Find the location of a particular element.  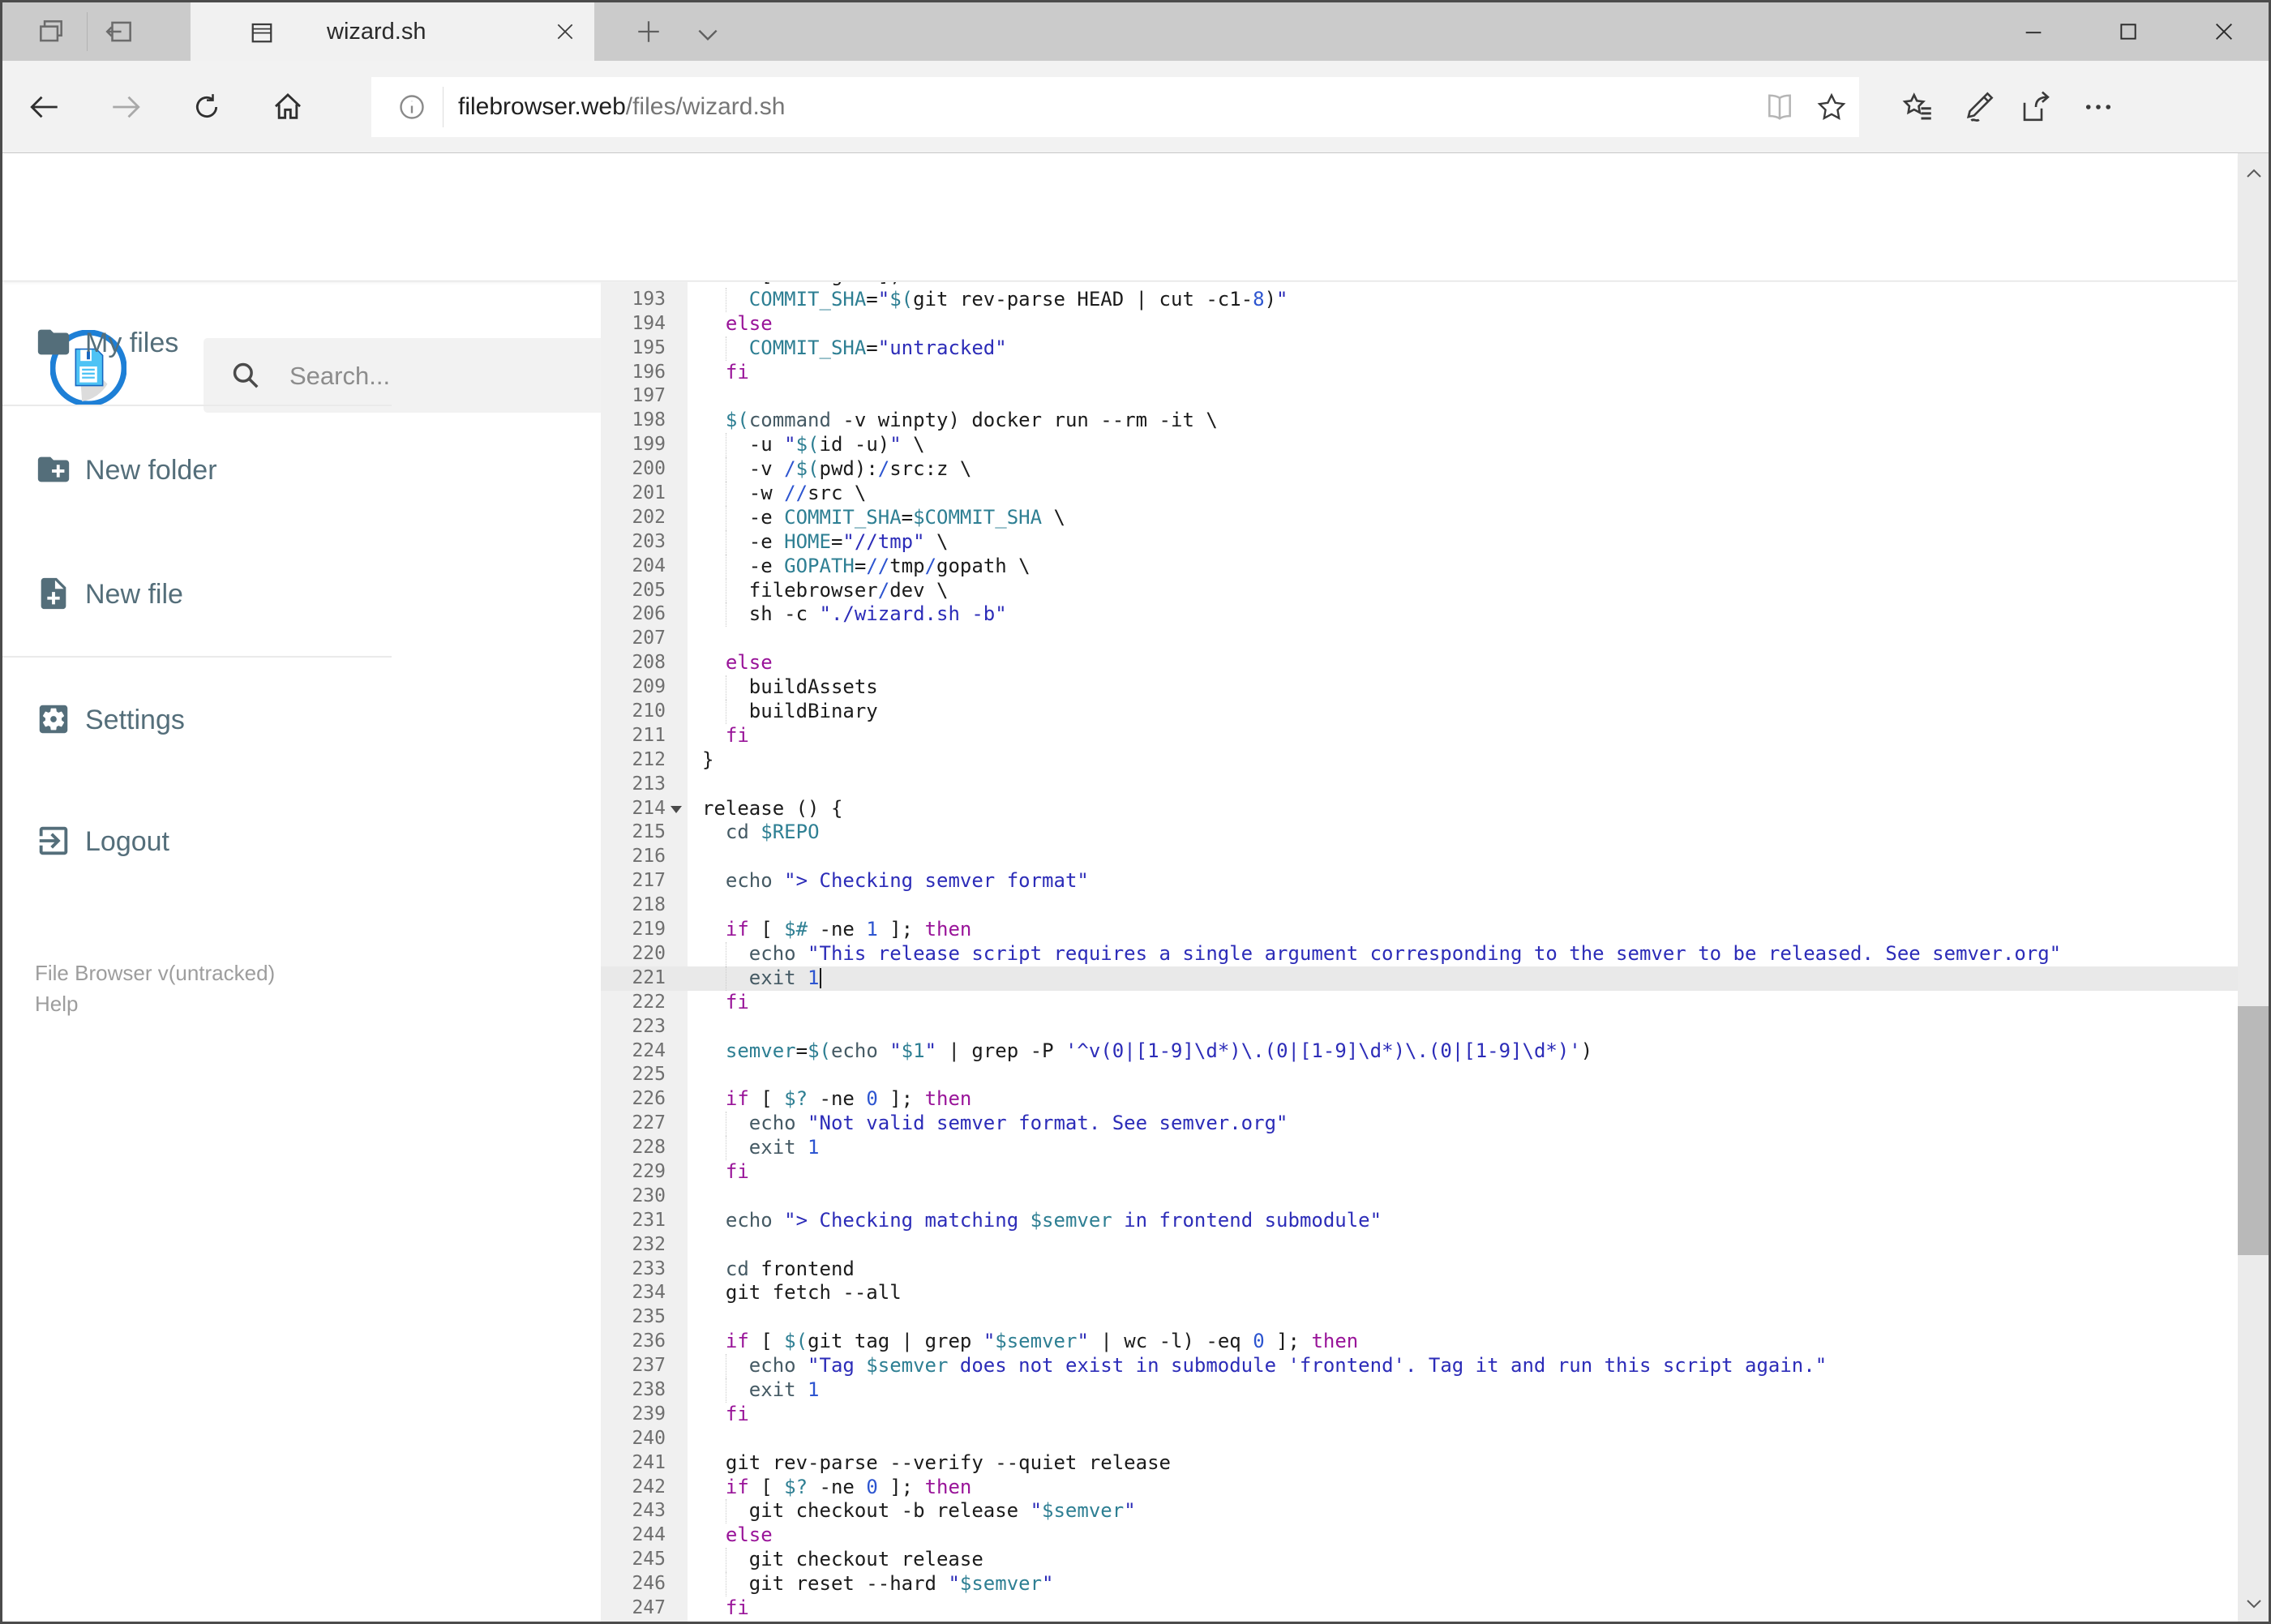

scroll-down-icon is located at coordinates (2254, 1603).